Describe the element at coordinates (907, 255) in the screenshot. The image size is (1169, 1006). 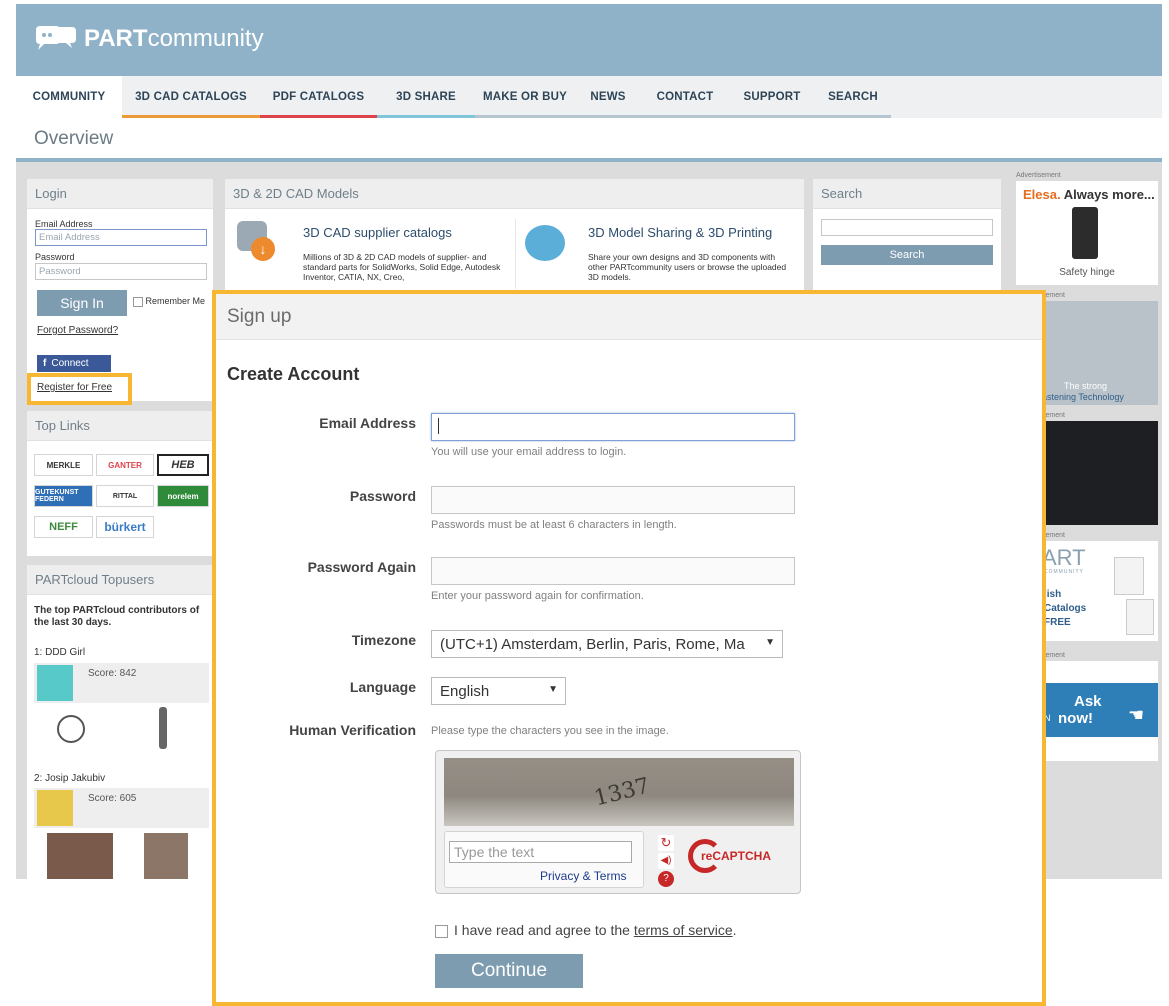
I see `search-button: Search` at that location.